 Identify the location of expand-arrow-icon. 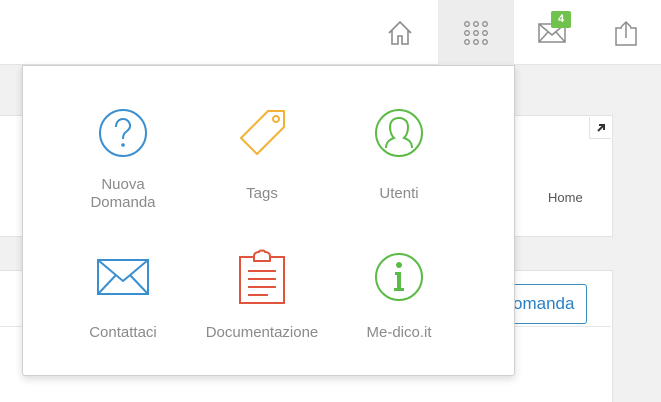
(600, 127).